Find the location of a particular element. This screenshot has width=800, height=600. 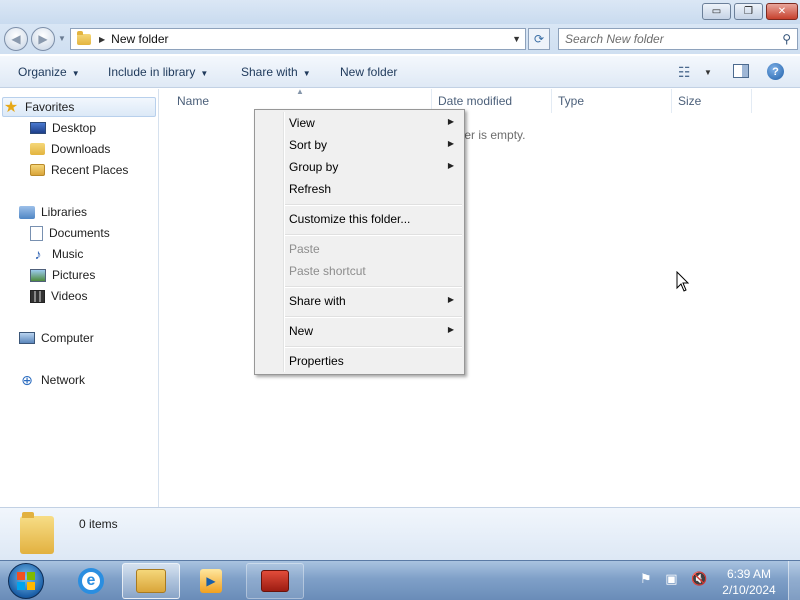

desktop-icon is located at coordinates (38, 128).